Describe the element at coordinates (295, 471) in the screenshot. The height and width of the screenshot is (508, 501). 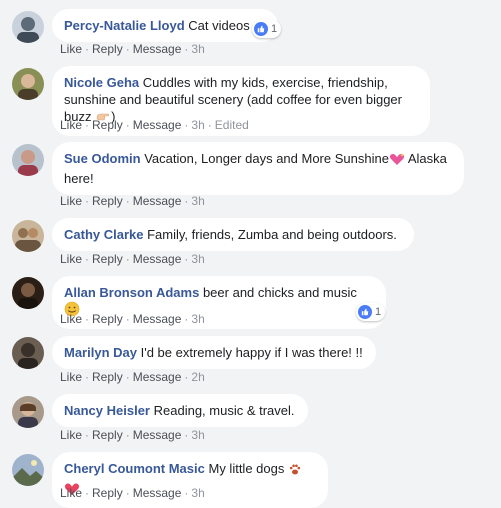
I see `paw-prints-emoji-icon` at that location.